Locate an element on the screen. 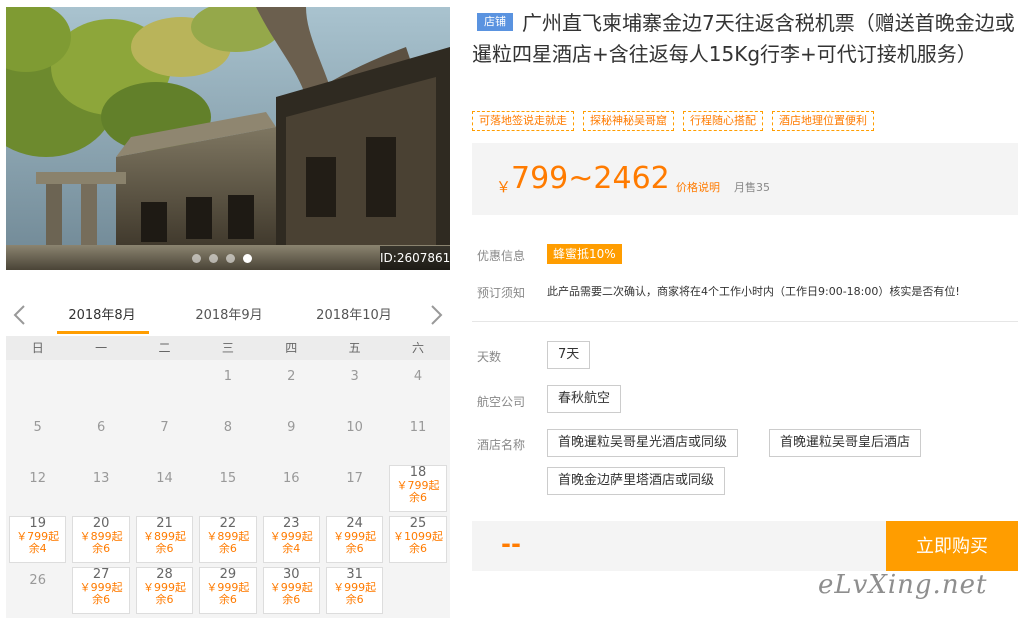 The image size is (1023, 618). day-number: 16 is located at coordinates (291, 478).